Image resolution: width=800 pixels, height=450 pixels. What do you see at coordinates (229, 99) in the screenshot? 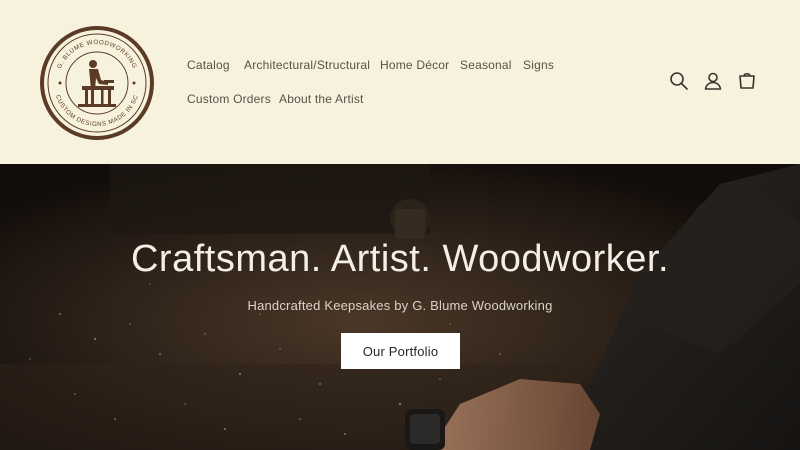
I see `nav-item-custom-orders: Custom Orders` at bounding box center [229, 99].